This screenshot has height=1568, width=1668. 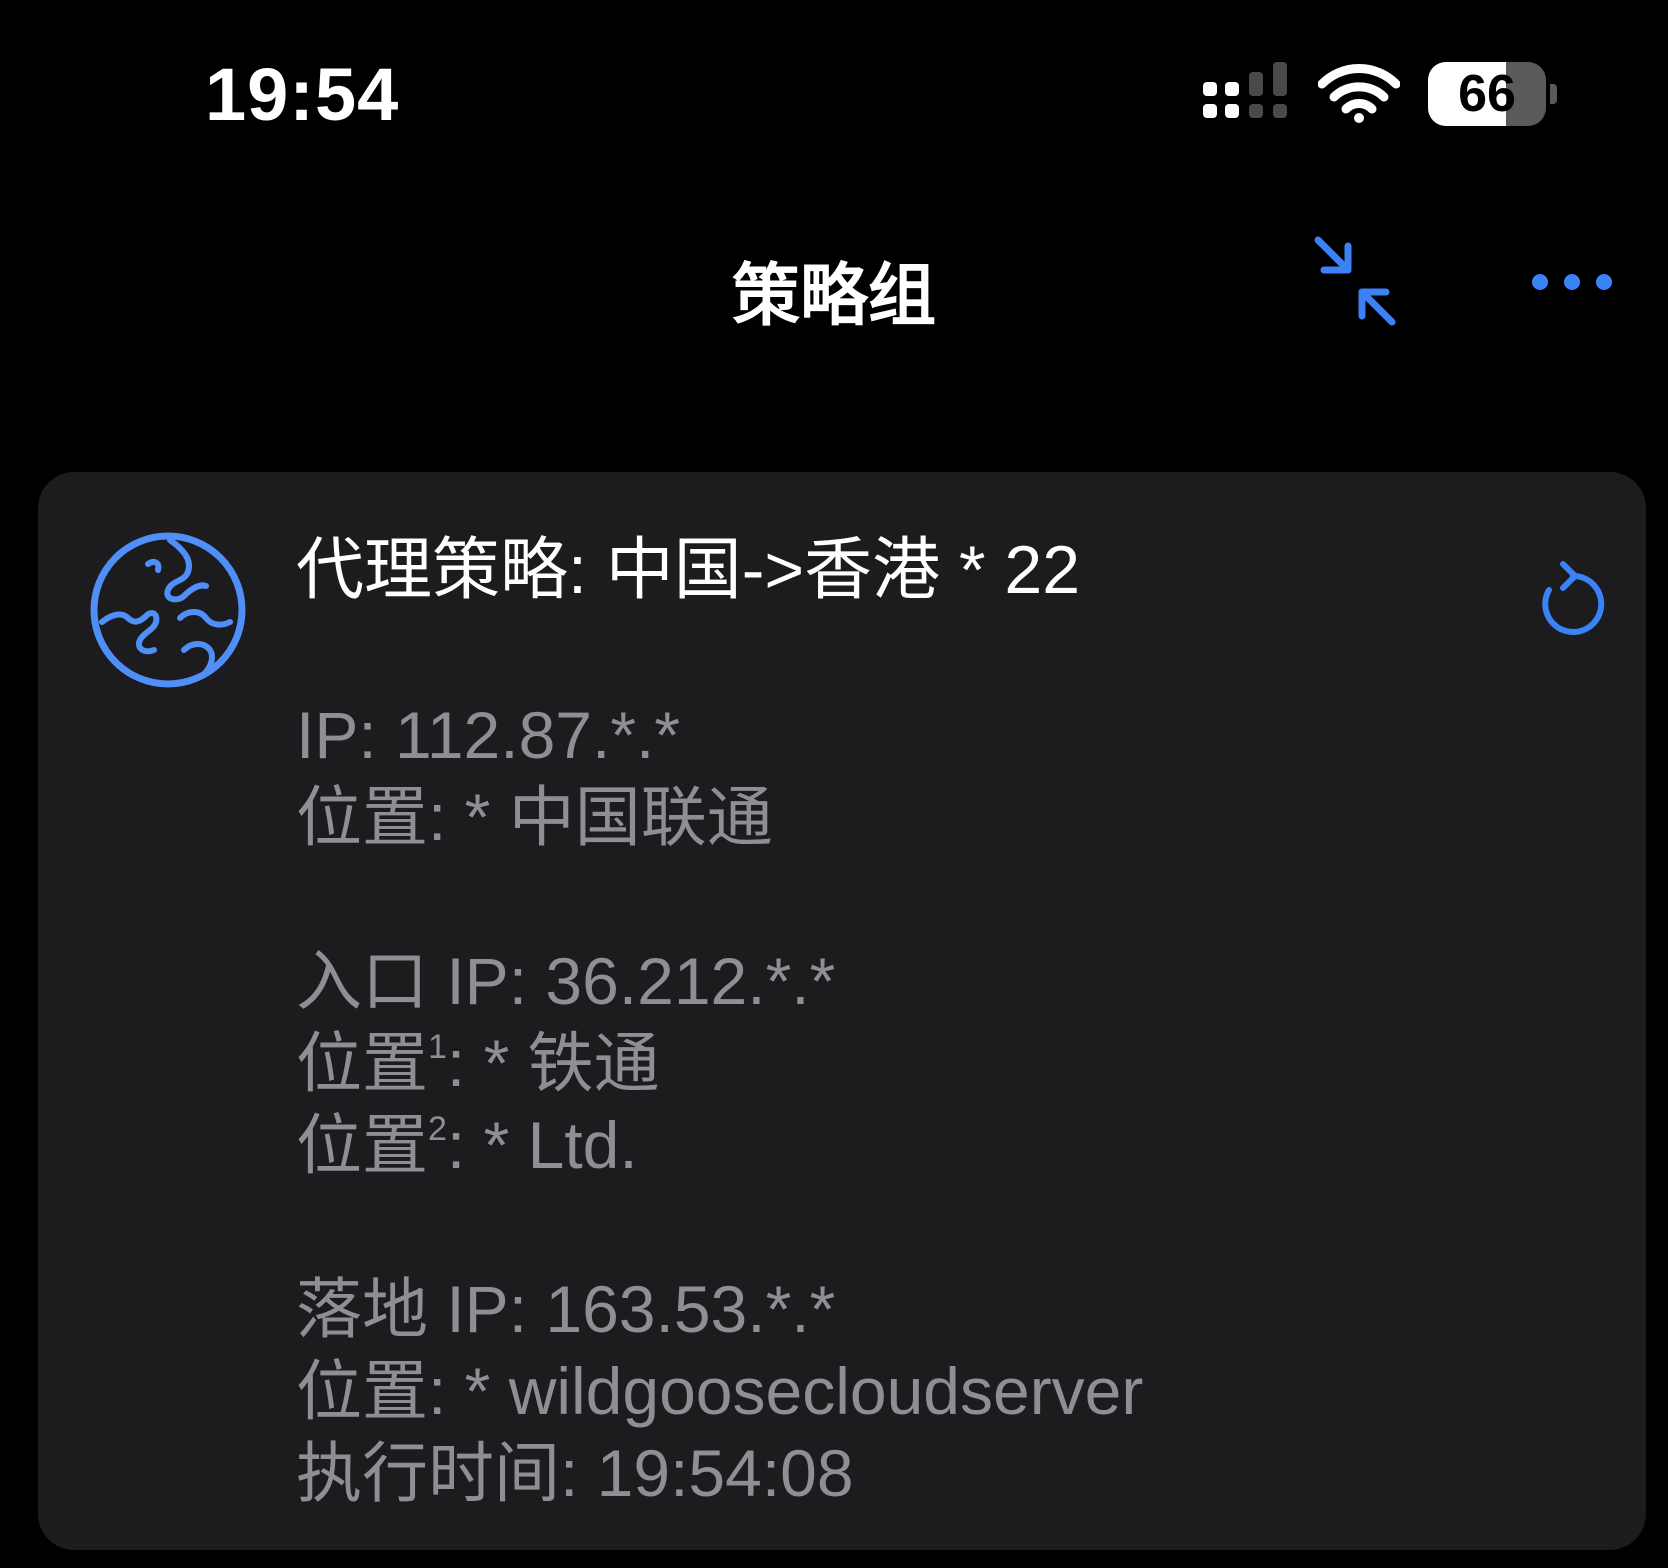 What do you see at coordinates (719, 1063) in the screenshot?
I see `entry-location-1: 位置1: * 铁通` at bounding box center [719, 1063].